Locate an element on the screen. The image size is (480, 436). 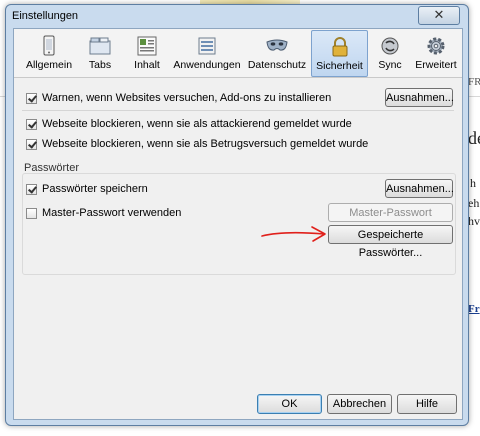
tab-sync: Sync is located at coordinates (390, 52).